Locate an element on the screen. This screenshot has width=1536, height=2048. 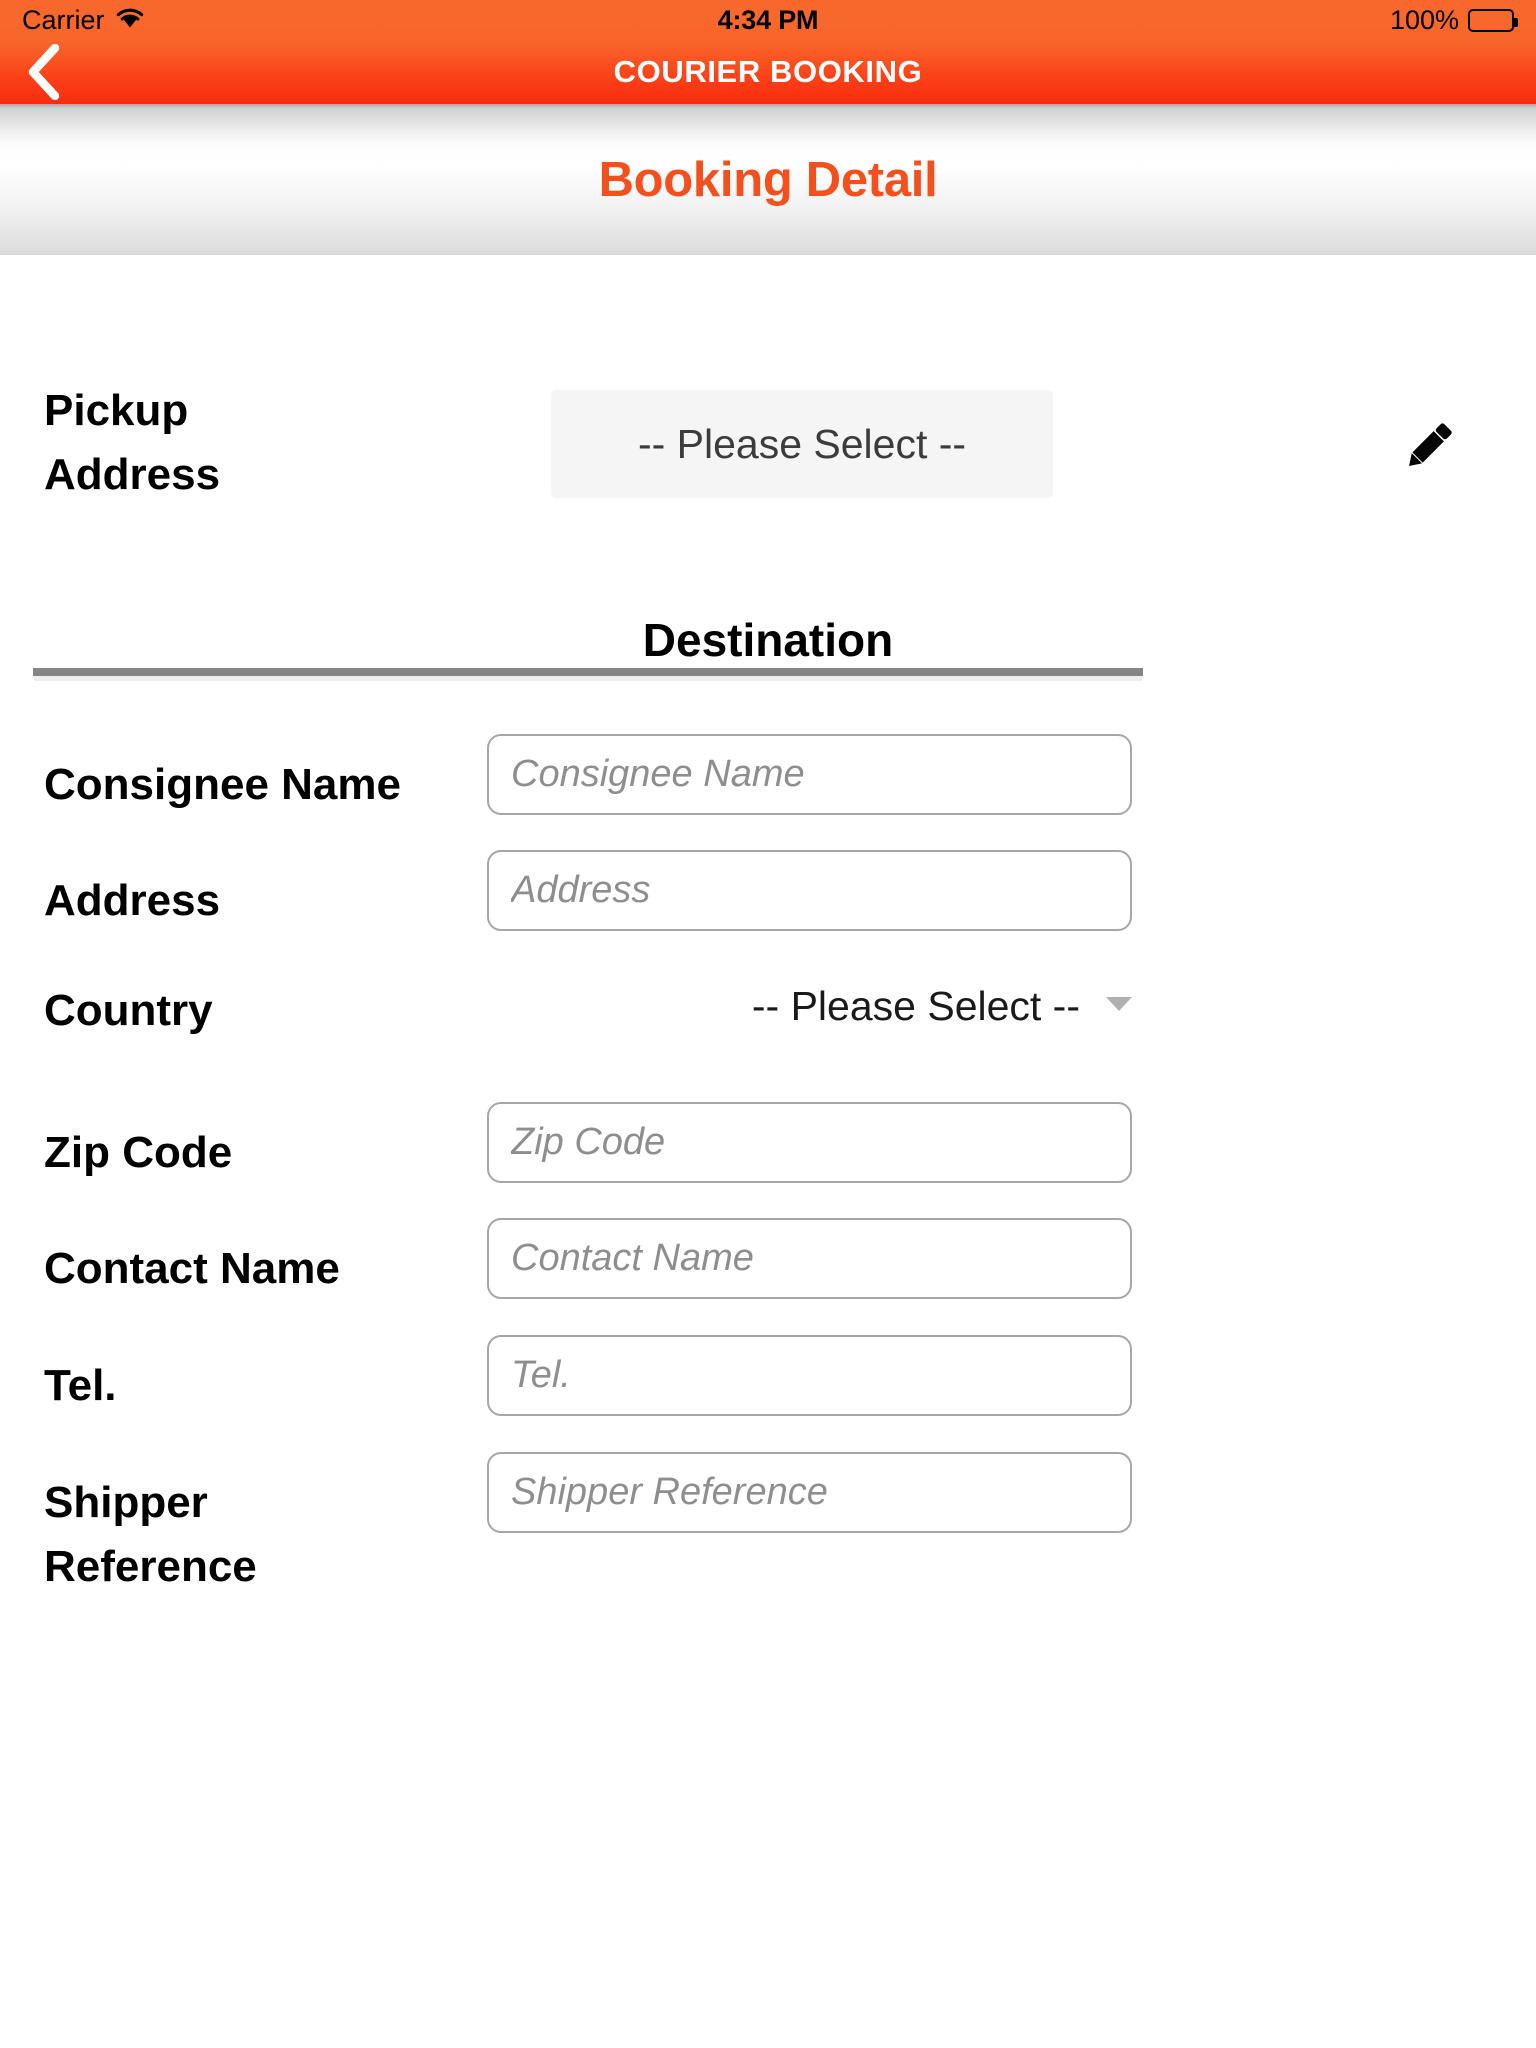
label-tel: Tel. is located at coordinates (80, 1385).